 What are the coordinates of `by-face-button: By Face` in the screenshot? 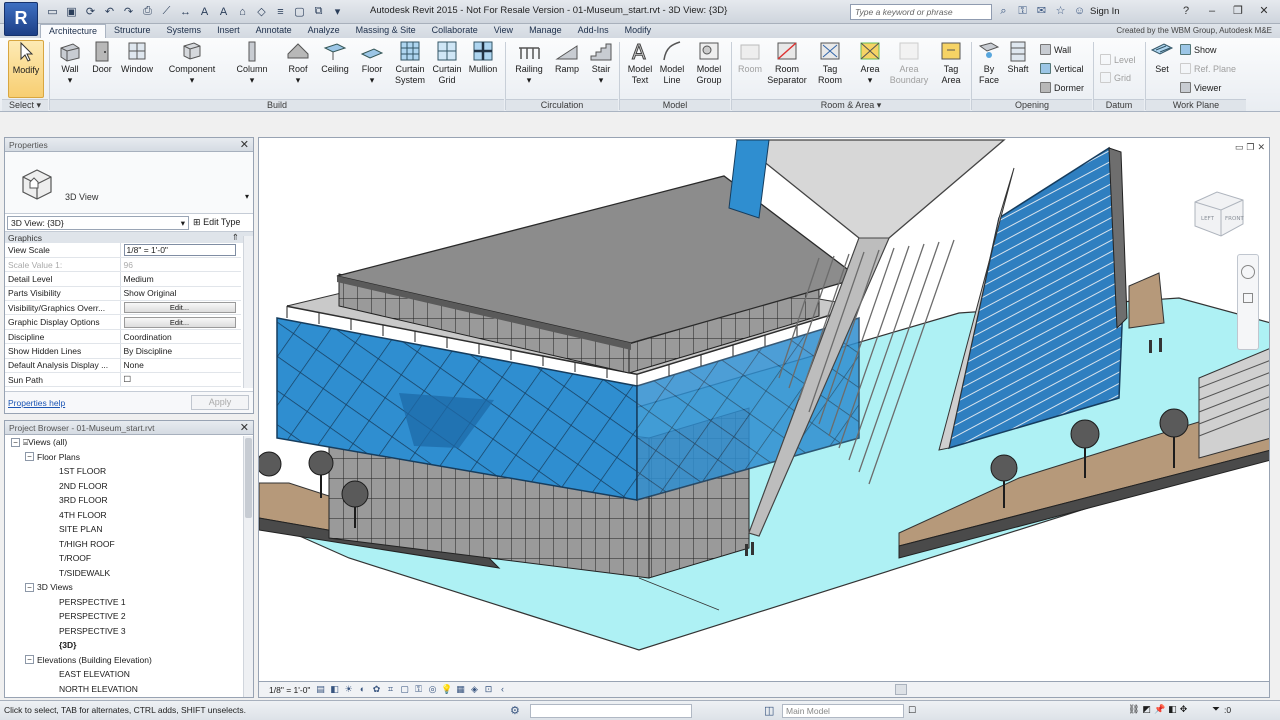 It's located at (989, 63).